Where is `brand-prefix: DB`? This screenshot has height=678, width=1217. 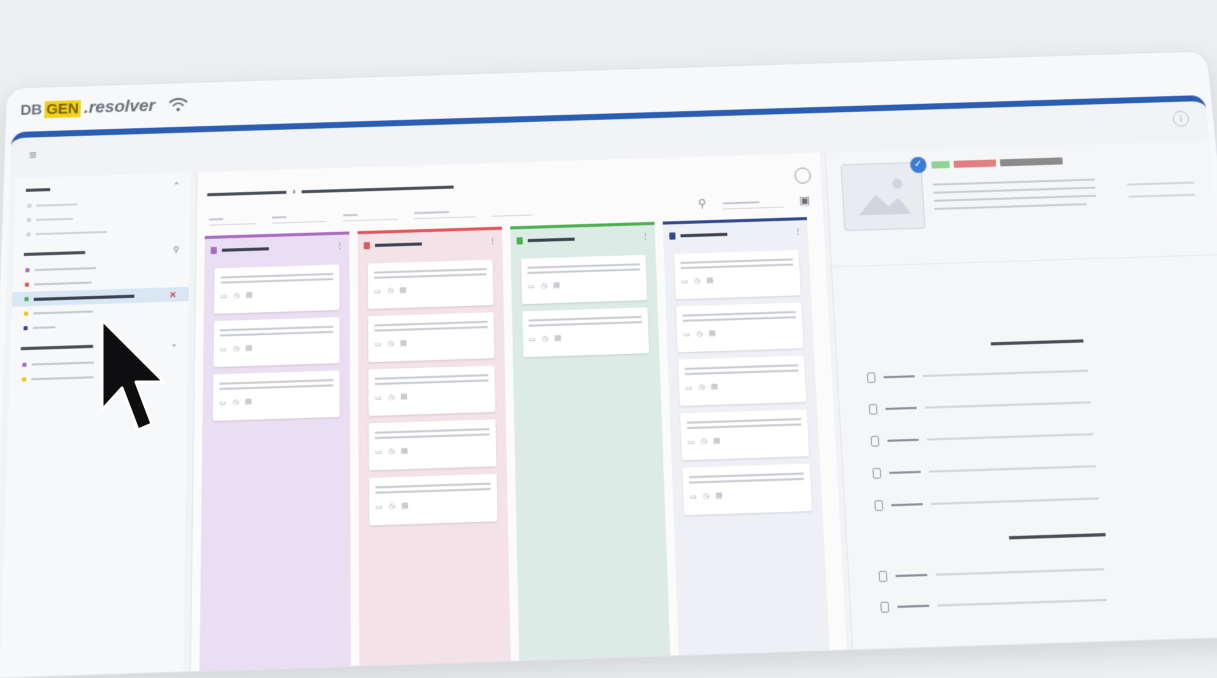 brand-prefix: DB is located at coordinates (31, 109).